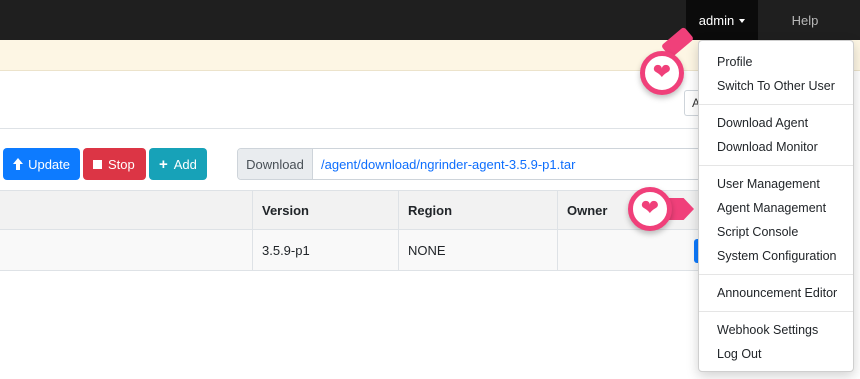 Image resolution: width=860 pixels, height=379 pixels. I want to click on cell-region: NONE, so click(477, 250).